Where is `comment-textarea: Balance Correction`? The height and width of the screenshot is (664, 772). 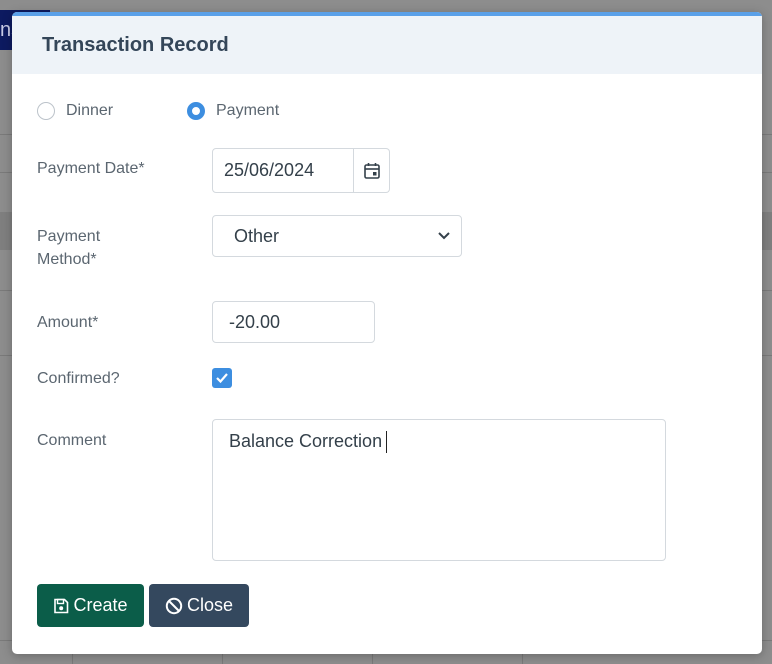
comment-textarea: Balance Correction is located at coordinates (439, 490).